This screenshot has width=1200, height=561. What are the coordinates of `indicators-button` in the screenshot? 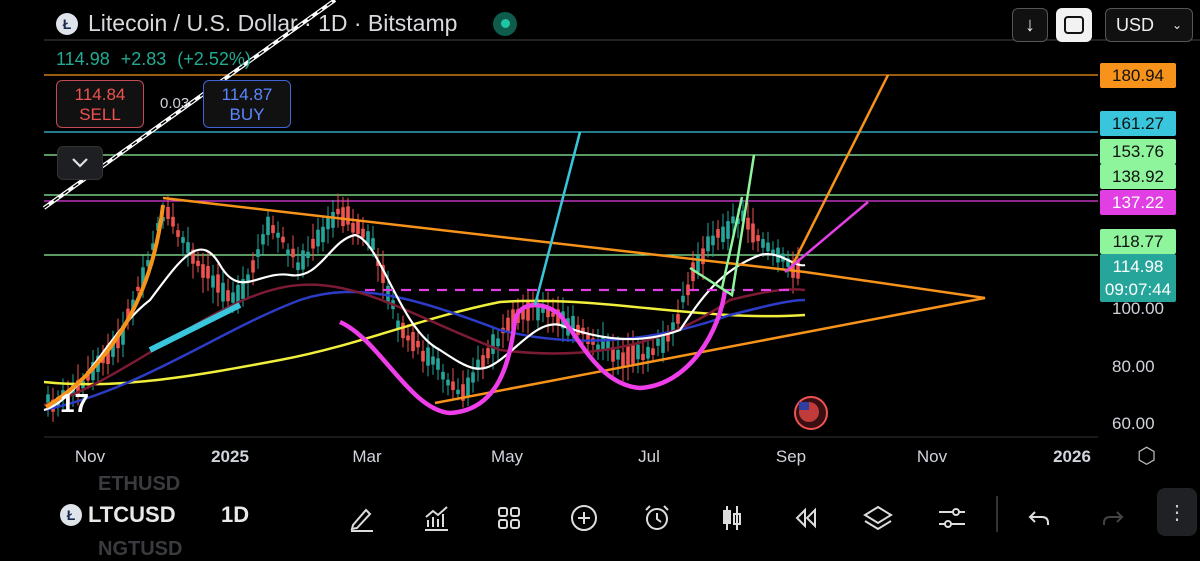 It's located at (436, 518).